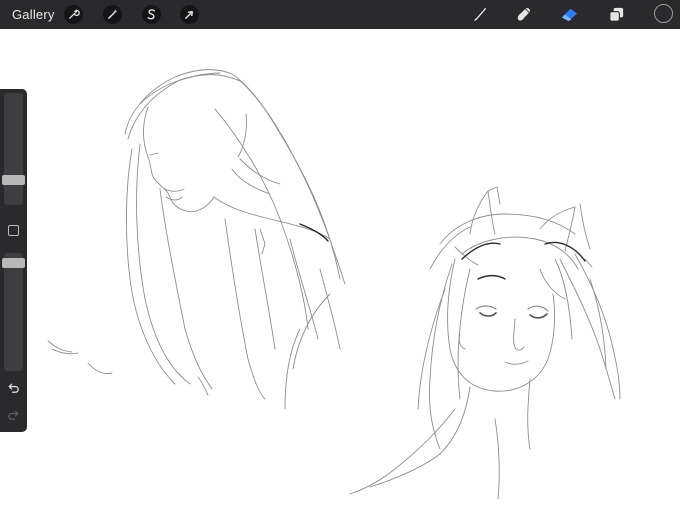 The image size is (680, 510). I want to click on redo-icon, so click(13, 414).